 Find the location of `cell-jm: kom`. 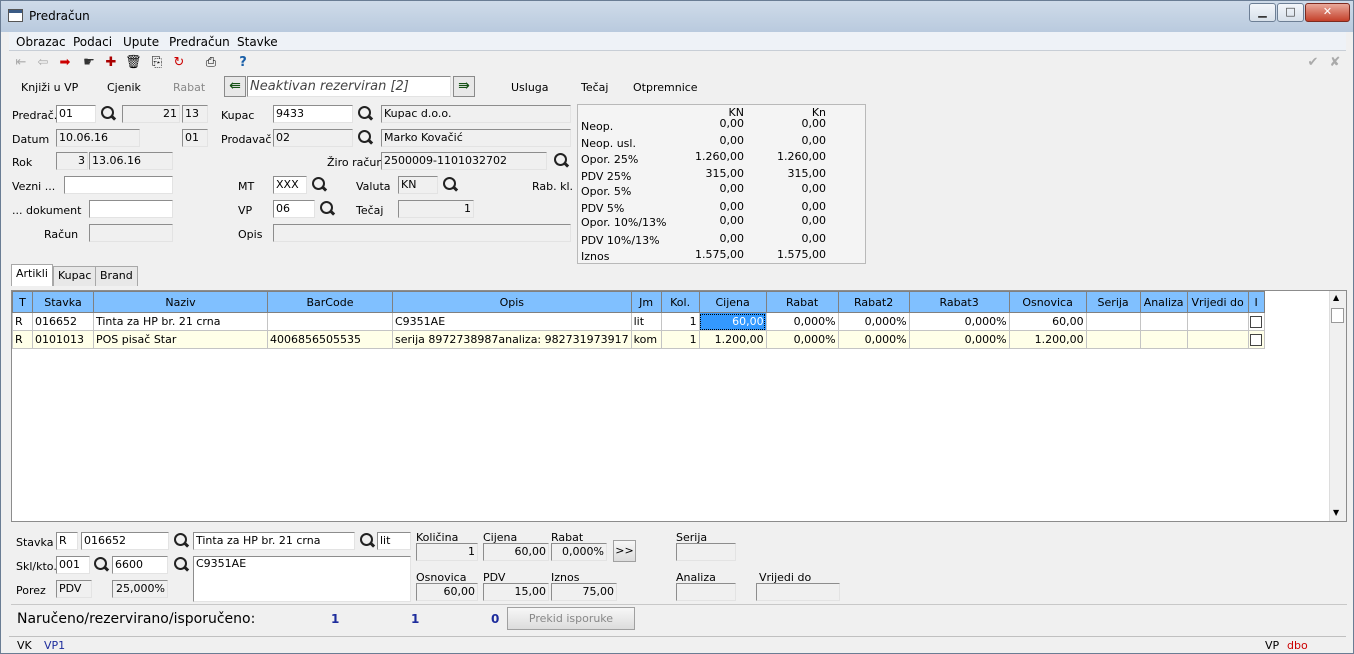

cell-jm: kom is located at coordinates (646, 339).